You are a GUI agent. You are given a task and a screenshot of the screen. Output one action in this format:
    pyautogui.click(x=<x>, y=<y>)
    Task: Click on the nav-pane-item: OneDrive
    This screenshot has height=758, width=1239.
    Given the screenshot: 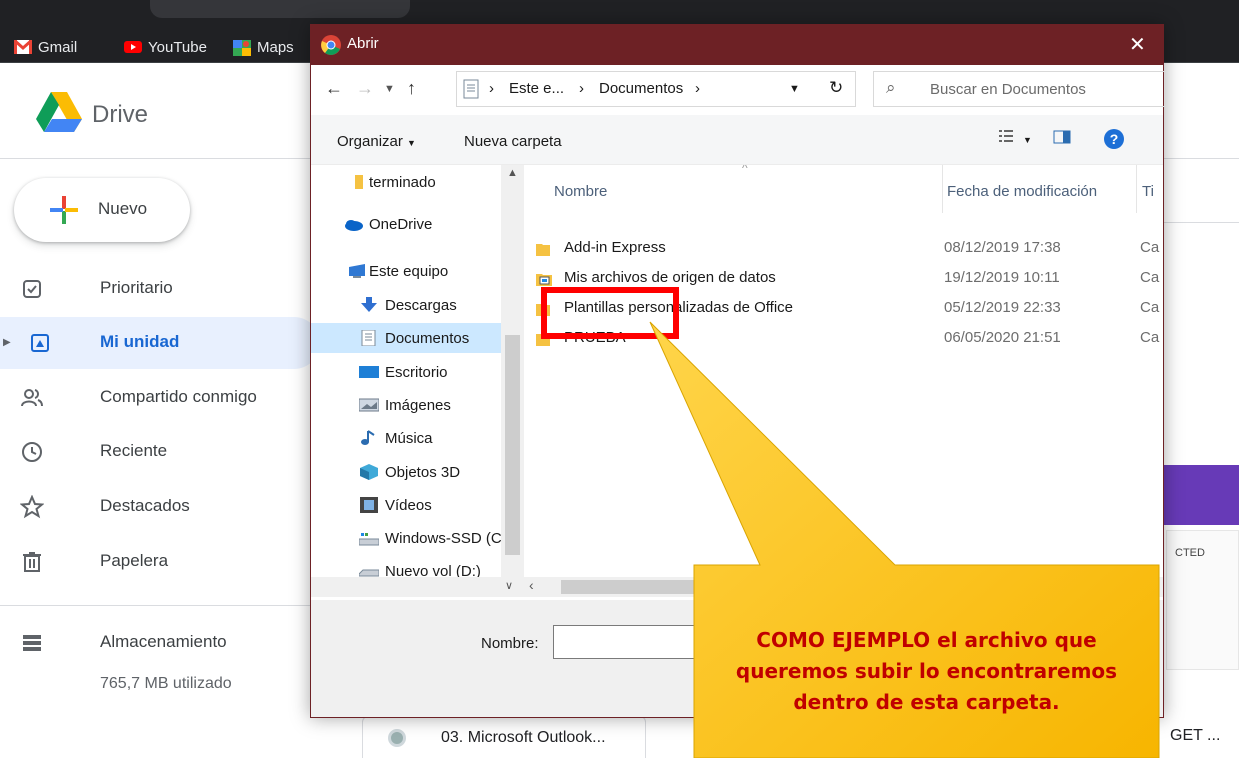 What is the action you would take?
    pyautogui.click(x=387, y=224)
    